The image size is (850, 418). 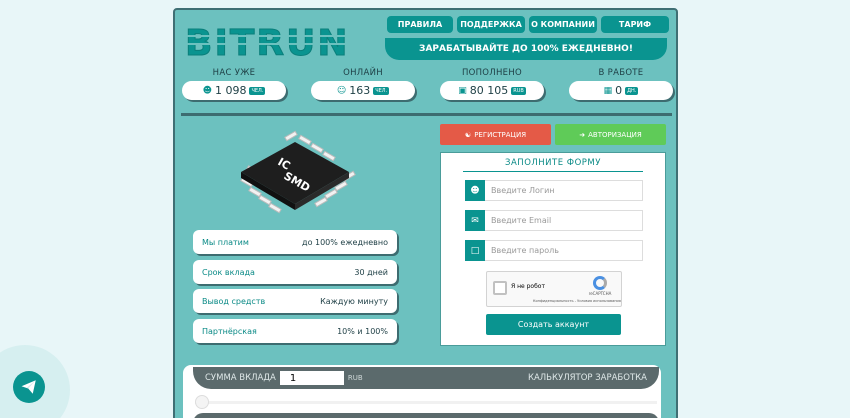 I want to click on info-value: Каждую минуту, so click(x=354, y=301).